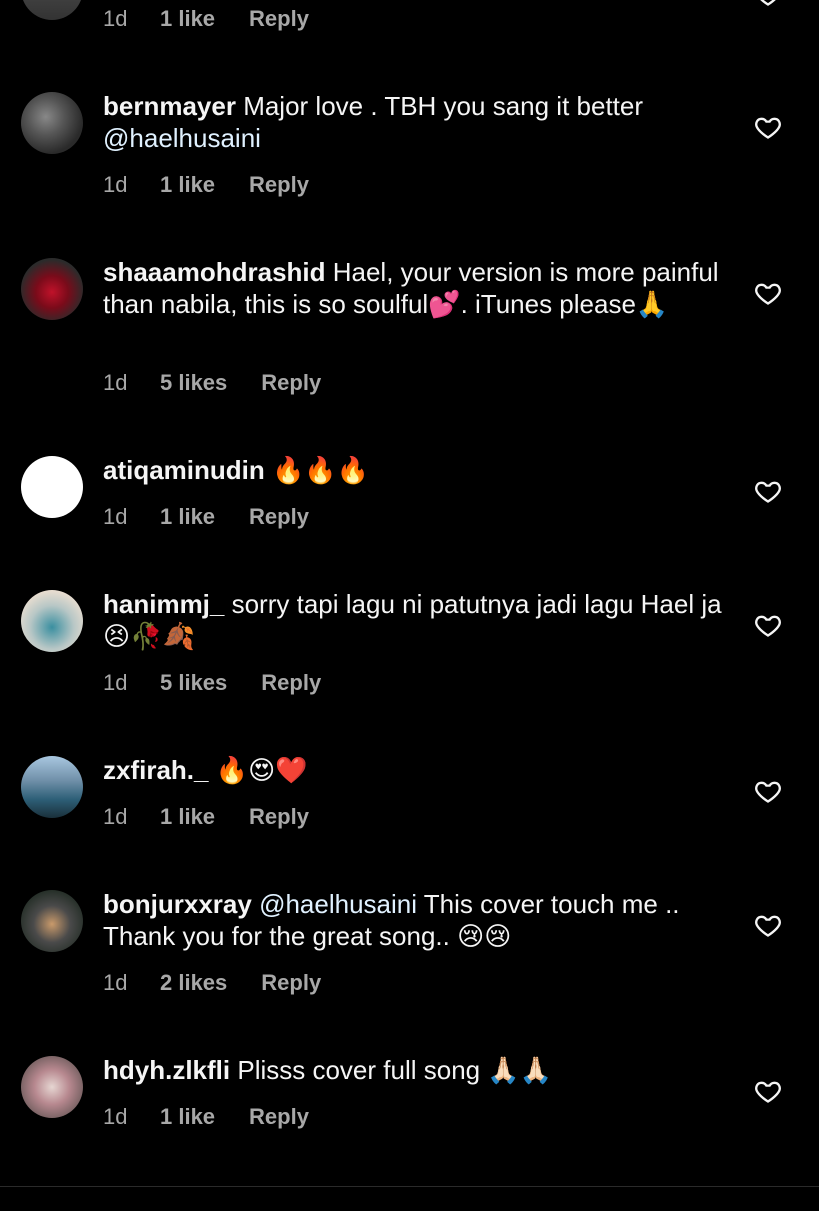 The height and width of the screenshot is (1211, 819). What do you see at coordinates (409, 1186) in the screenshot?
I see `bottom-divider` at bounding box center [409, 1186].